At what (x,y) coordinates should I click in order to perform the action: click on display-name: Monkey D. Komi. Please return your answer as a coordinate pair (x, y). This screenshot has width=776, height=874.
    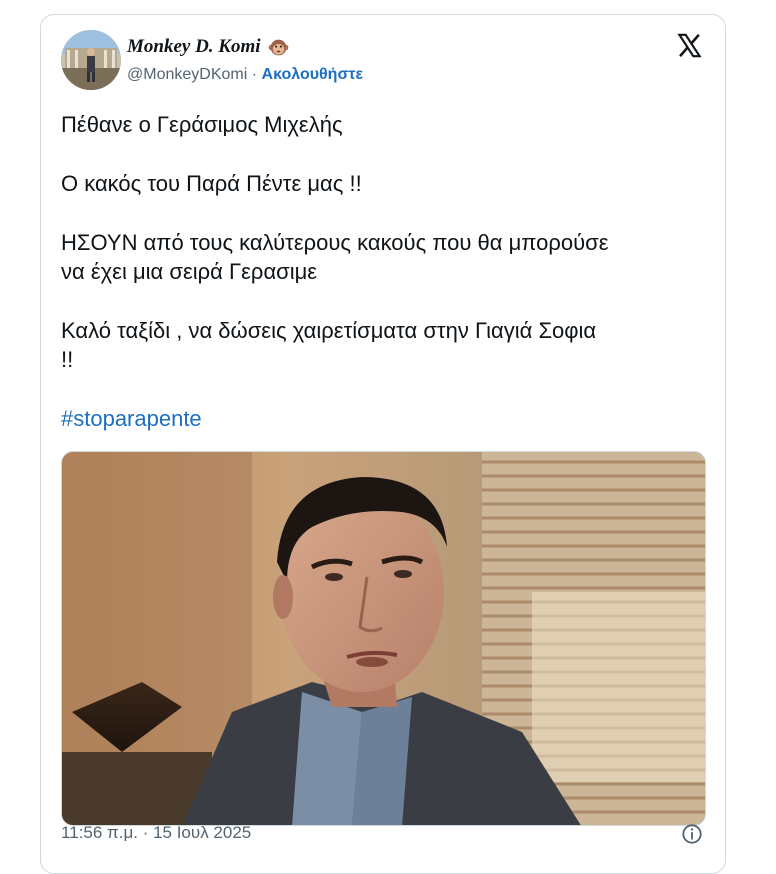
    Looking at the image, I should click on (208, 47).